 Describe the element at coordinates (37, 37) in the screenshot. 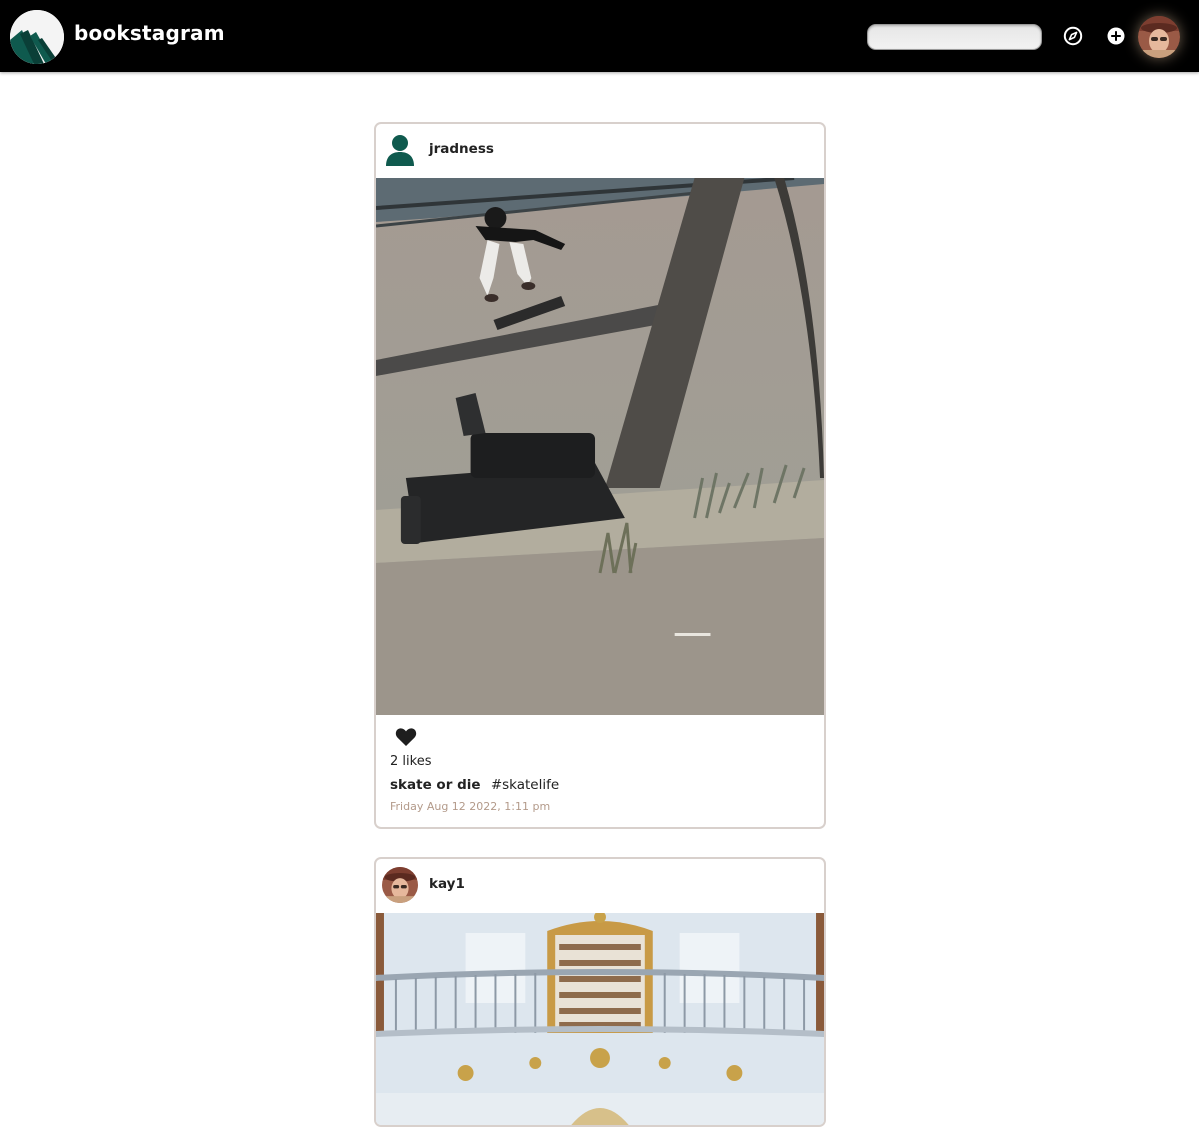

I see `bookstagram-logo-icon` at that location.